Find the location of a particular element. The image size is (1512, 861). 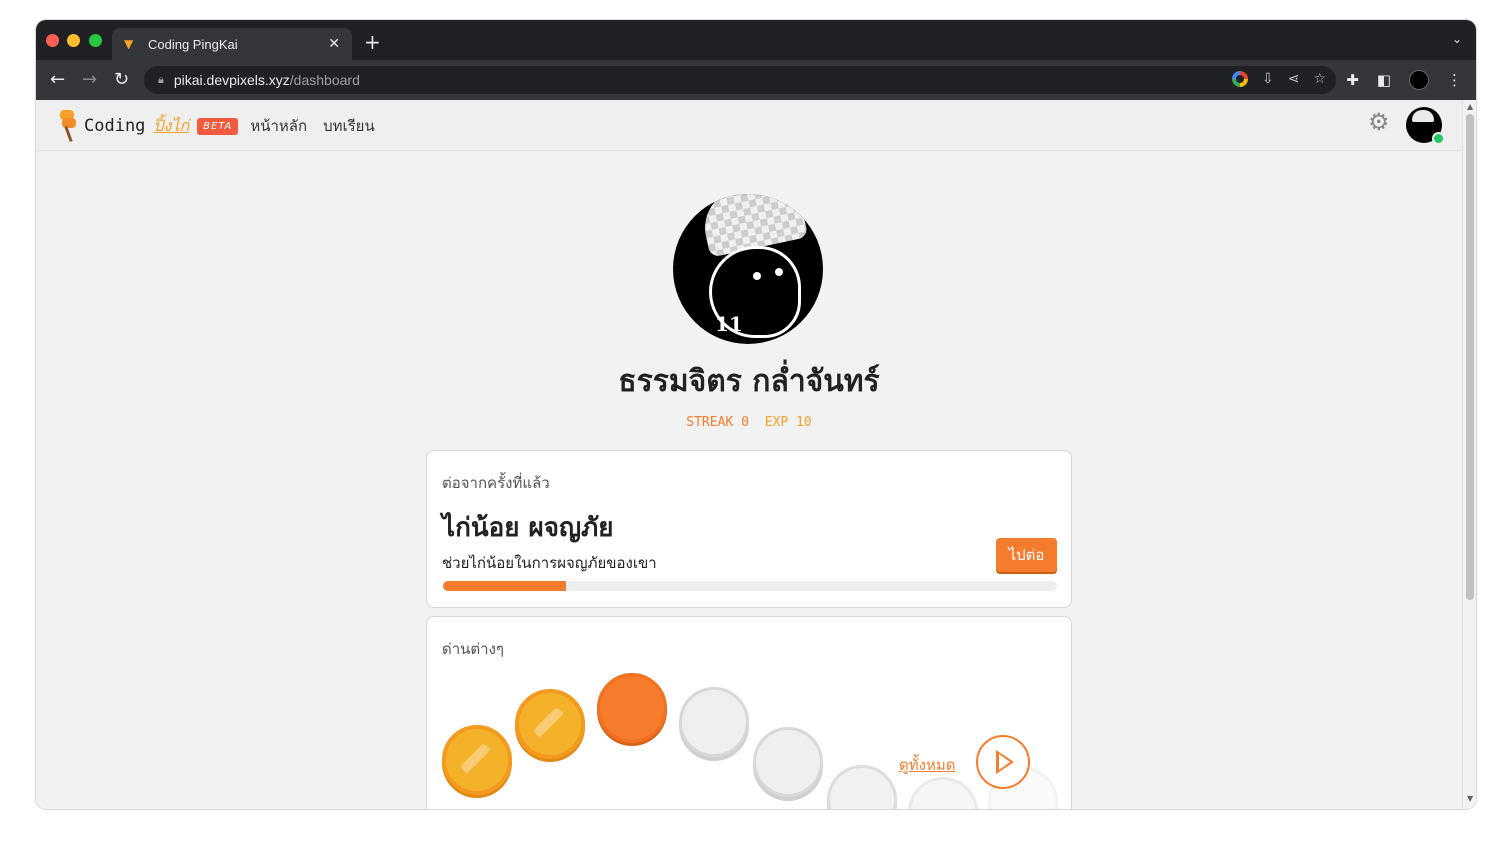

scroll-up-arrow-icon: ▲ is located at coordinates (1470, 106).